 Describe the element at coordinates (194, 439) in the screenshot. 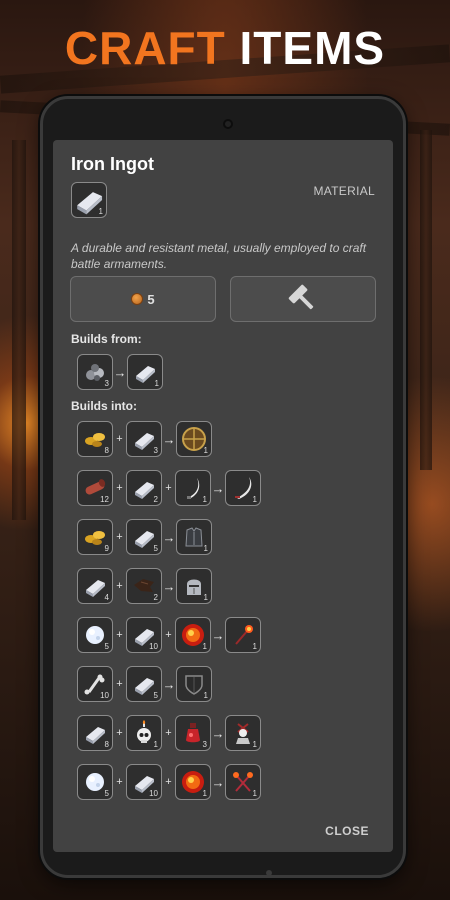

I see `round-shield-slot: 1` at that location.